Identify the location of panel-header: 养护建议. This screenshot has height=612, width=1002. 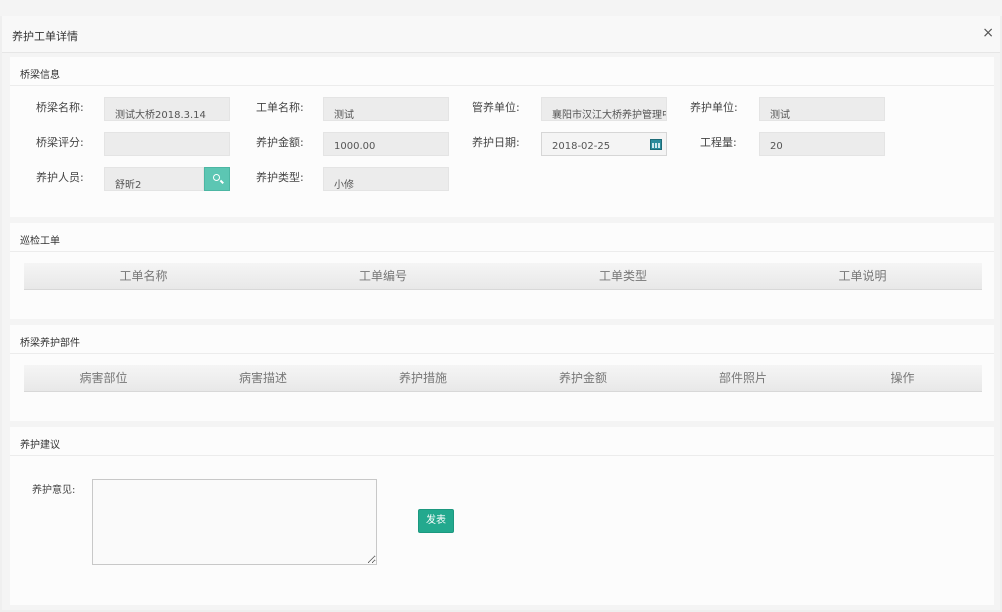
(502, 441).